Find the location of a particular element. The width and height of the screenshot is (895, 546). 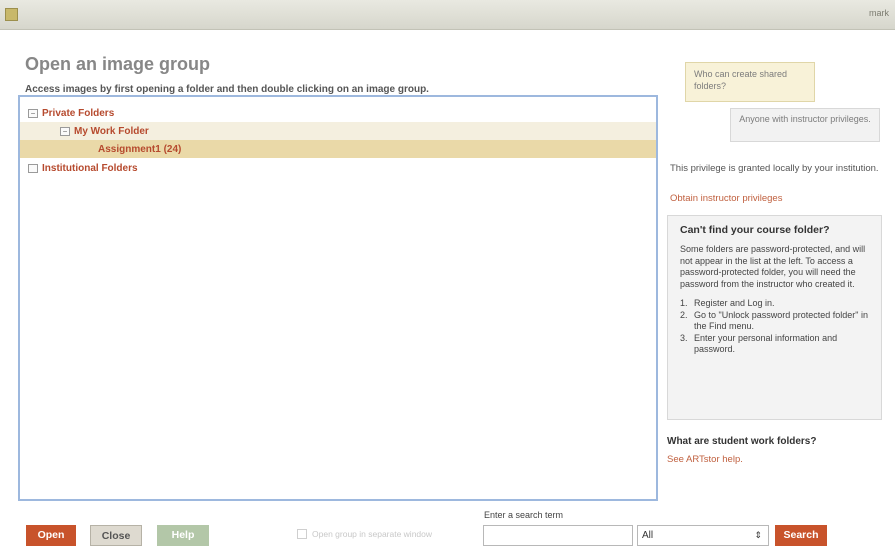

artstor-help-link: See ARTstor help. is located at coordinates (705, 459).